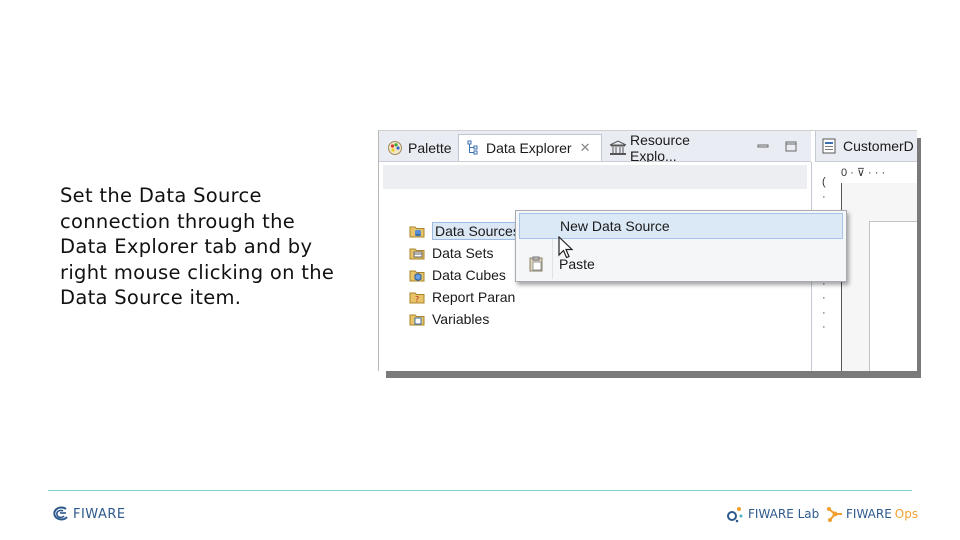 The height and width of the screenshot is (540, 960). I want to click on tree-item-label: Data Cubes, so click(469, 275).